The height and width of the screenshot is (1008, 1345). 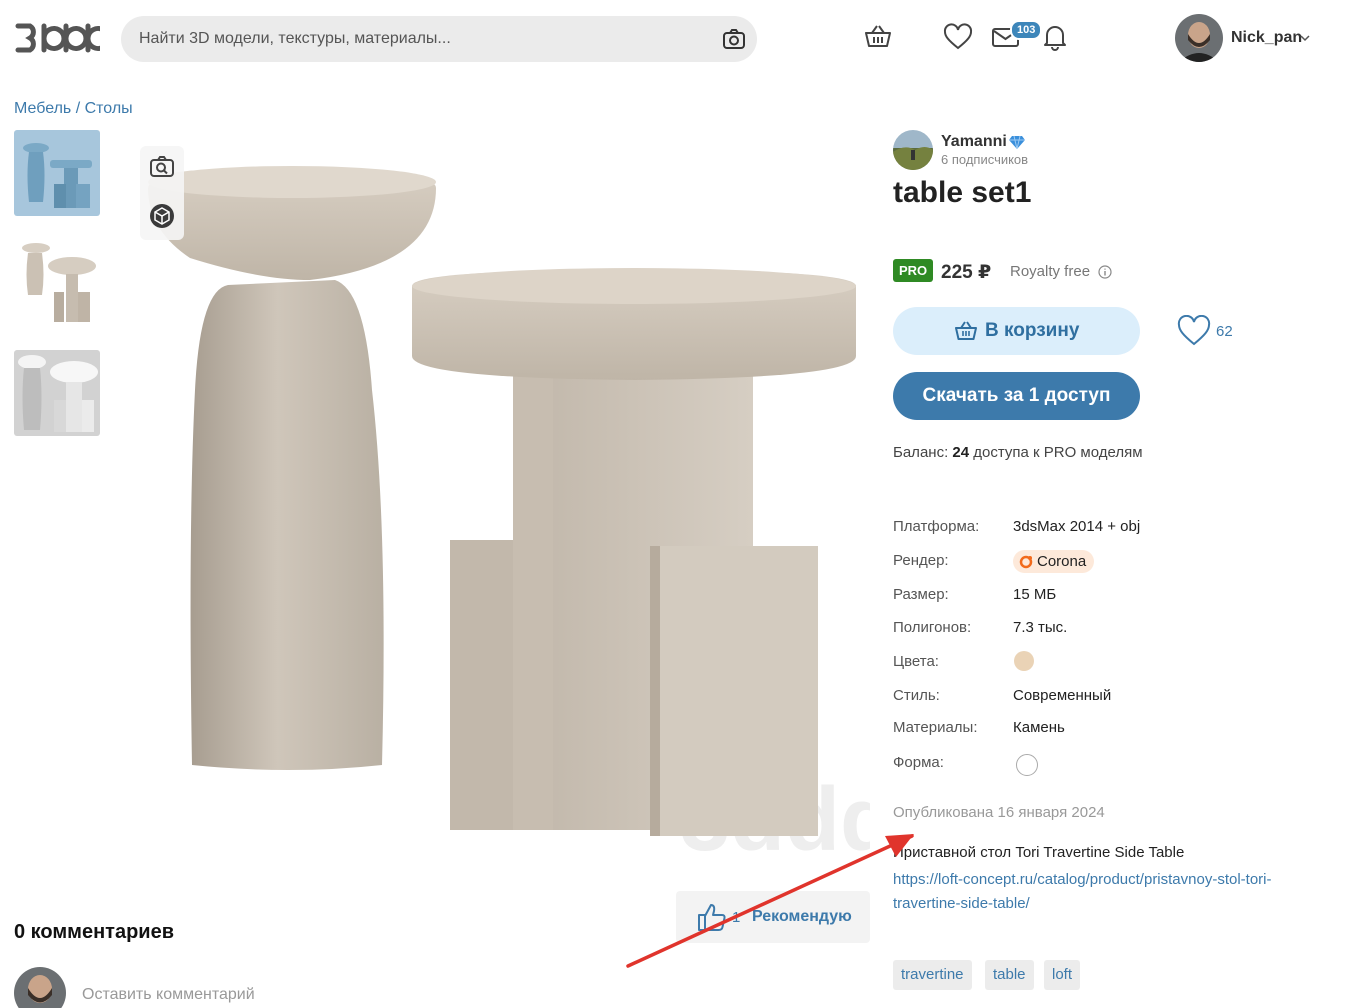 What do you see at coordinates (962, 192) in the screenshot?
I see `model-title: table set1` at bounding box center [962, 192].